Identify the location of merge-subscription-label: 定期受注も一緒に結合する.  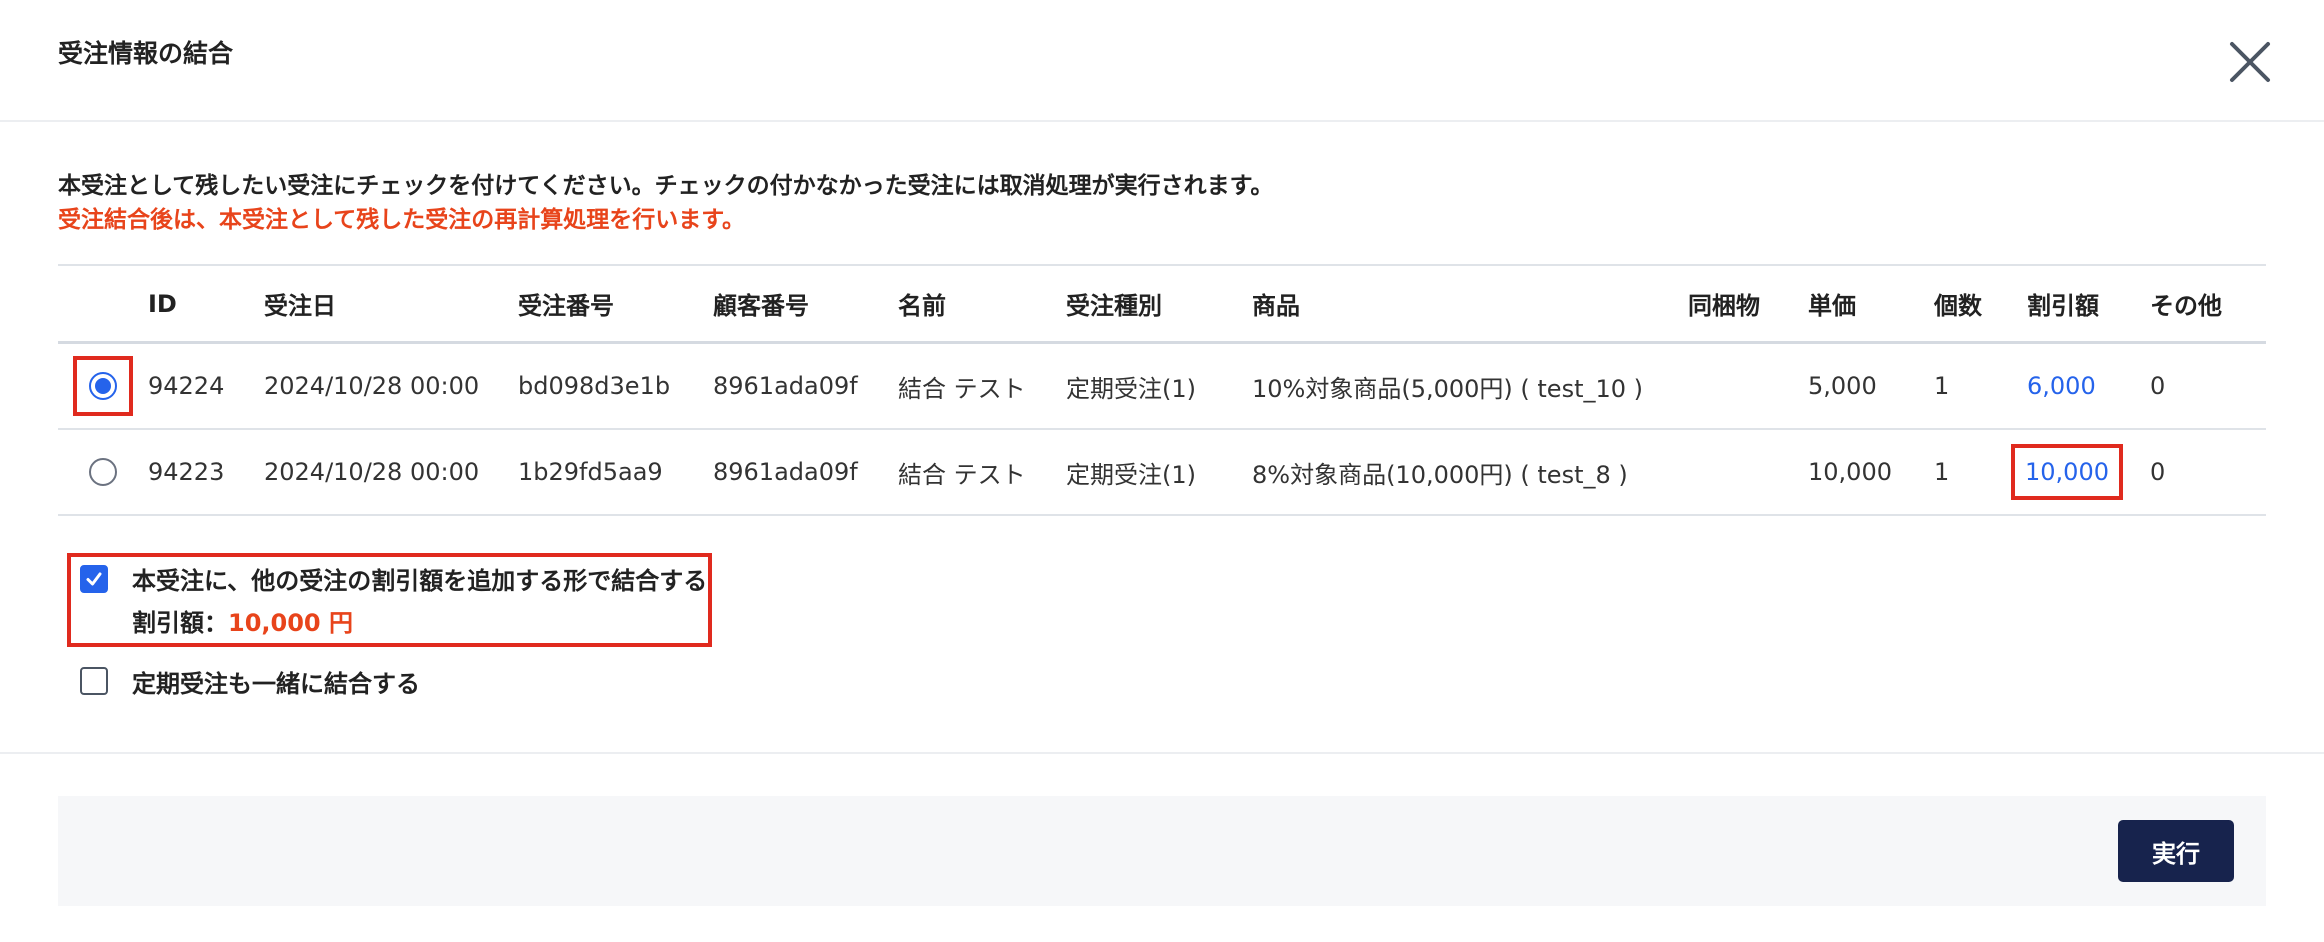
(276, 684).